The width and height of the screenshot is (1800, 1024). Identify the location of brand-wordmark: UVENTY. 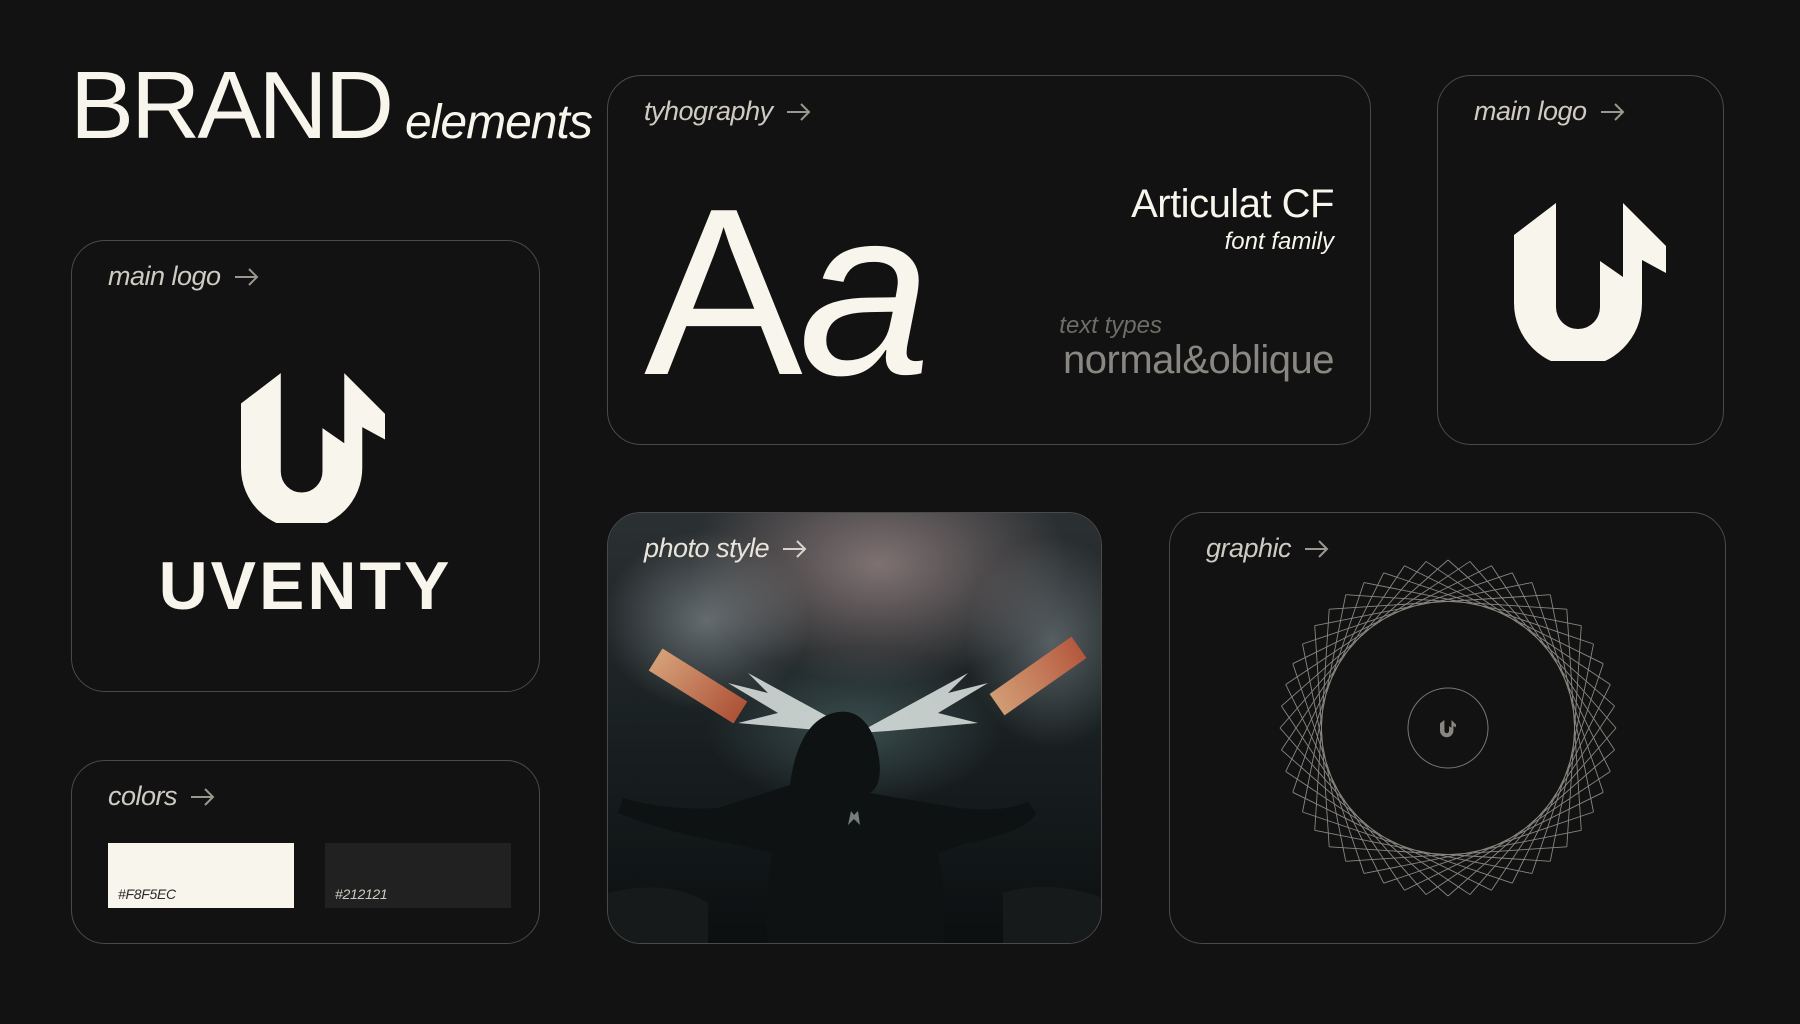
(305, 586).